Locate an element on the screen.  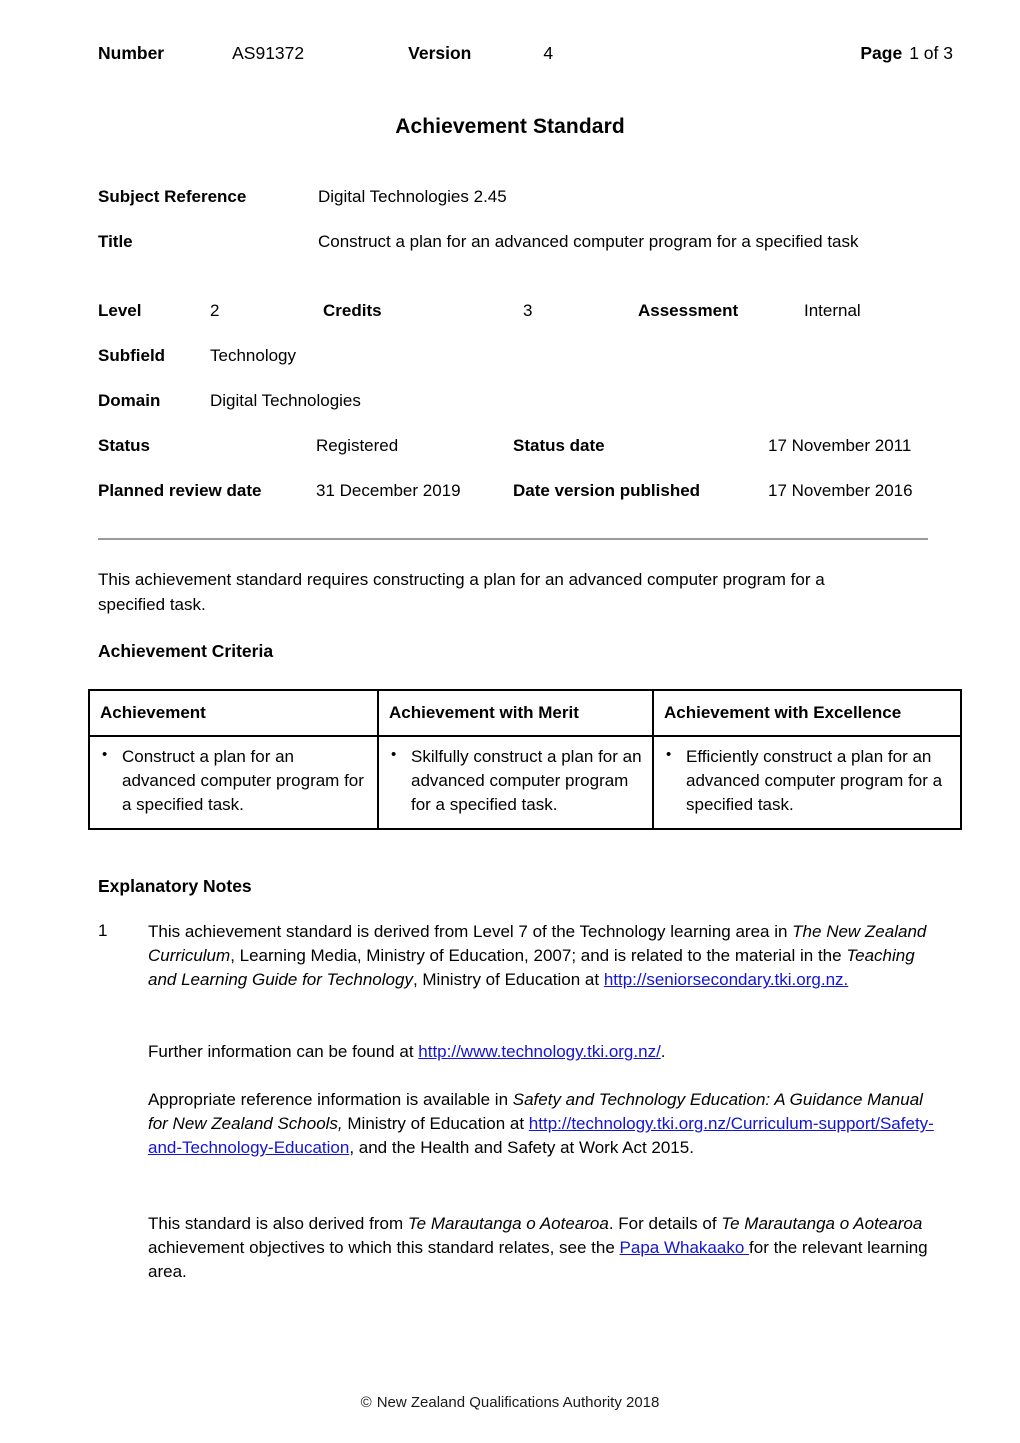
assessment-label: Assessment is located at coordinates (688, 310).